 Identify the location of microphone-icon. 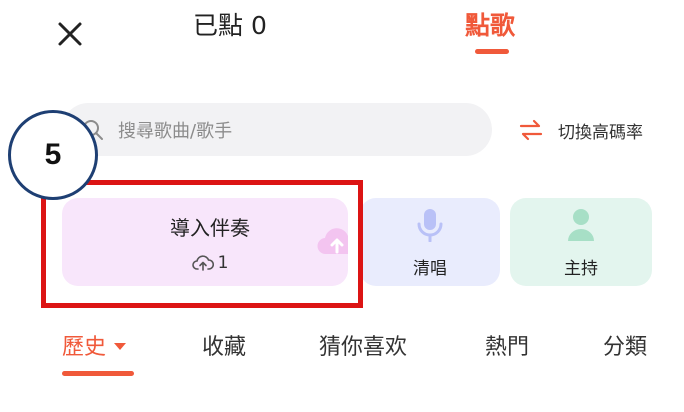
(430, 225).